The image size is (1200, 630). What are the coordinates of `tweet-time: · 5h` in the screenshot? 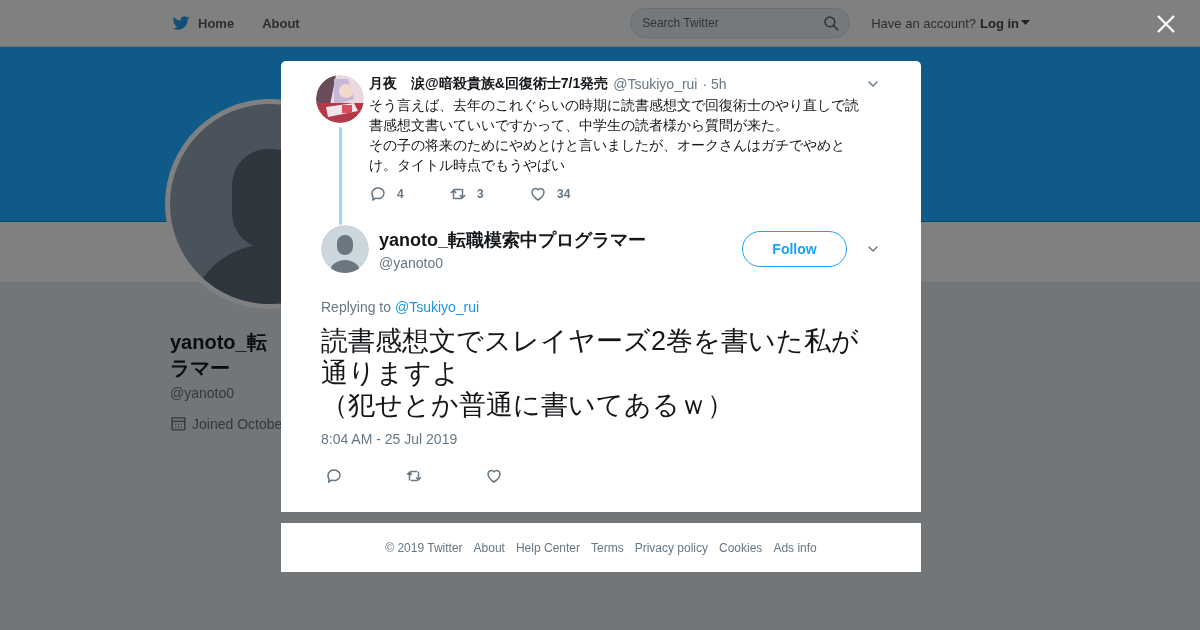 It's located at (714, 84).